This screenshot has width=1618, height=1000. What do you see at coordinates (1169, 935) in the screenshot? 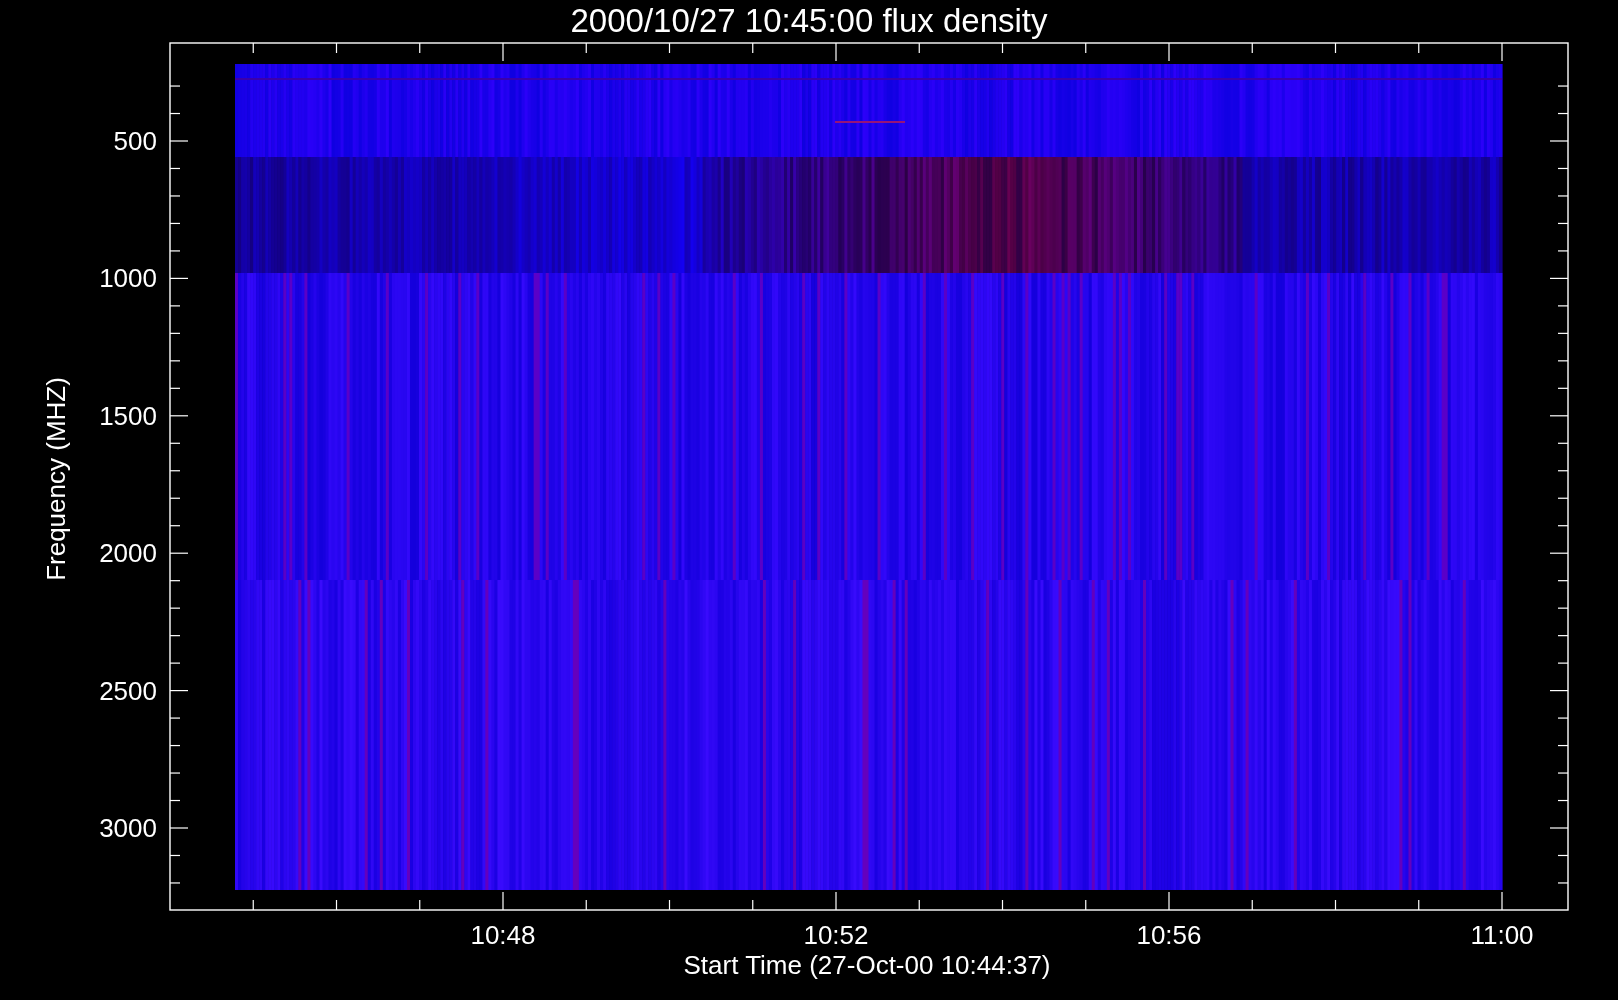
I see `x-tick-label: 10:56` at bounding box center [1169, 935].